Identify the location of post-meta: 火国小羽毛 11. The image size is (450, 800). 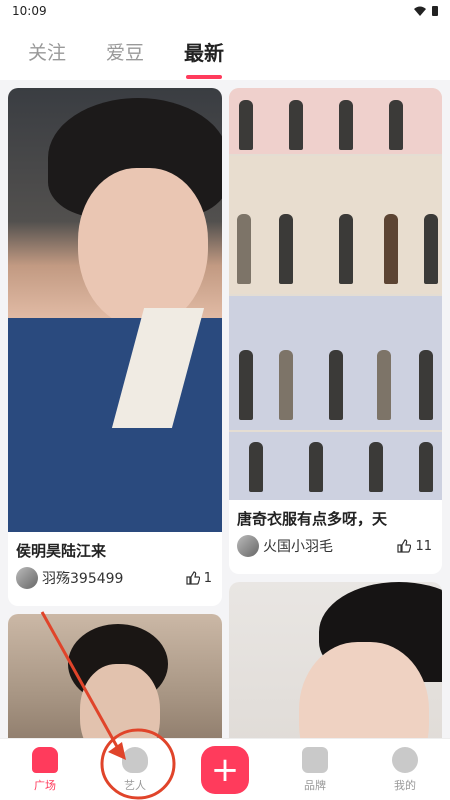
(335, 543).